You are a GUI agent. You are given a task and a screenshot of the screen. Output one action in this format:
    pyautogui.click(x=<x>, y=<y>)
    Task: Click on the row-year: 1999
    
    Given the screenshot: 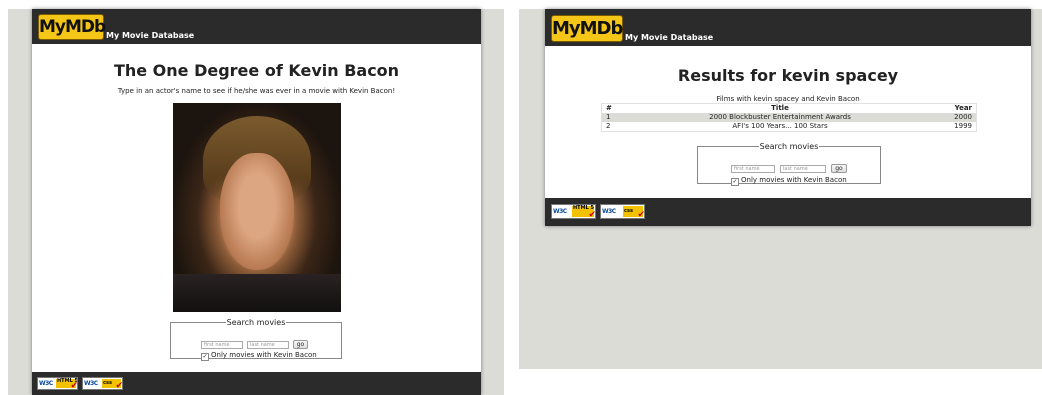 What is the action you would take?
    pyautogui.click(x=963, y=126)
    